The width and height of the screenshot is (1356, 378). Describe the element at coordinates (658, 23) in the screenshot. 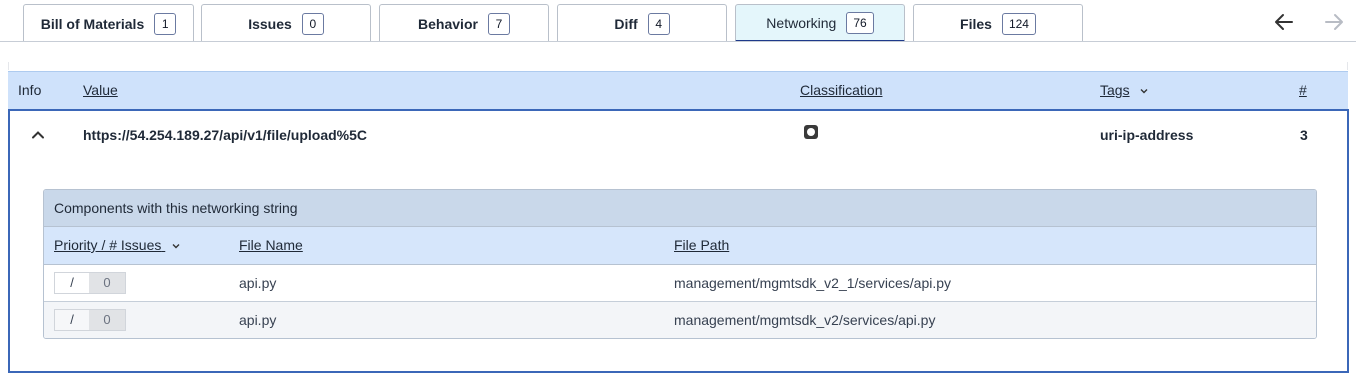

I see `tab-count-badge: 4` at that location.